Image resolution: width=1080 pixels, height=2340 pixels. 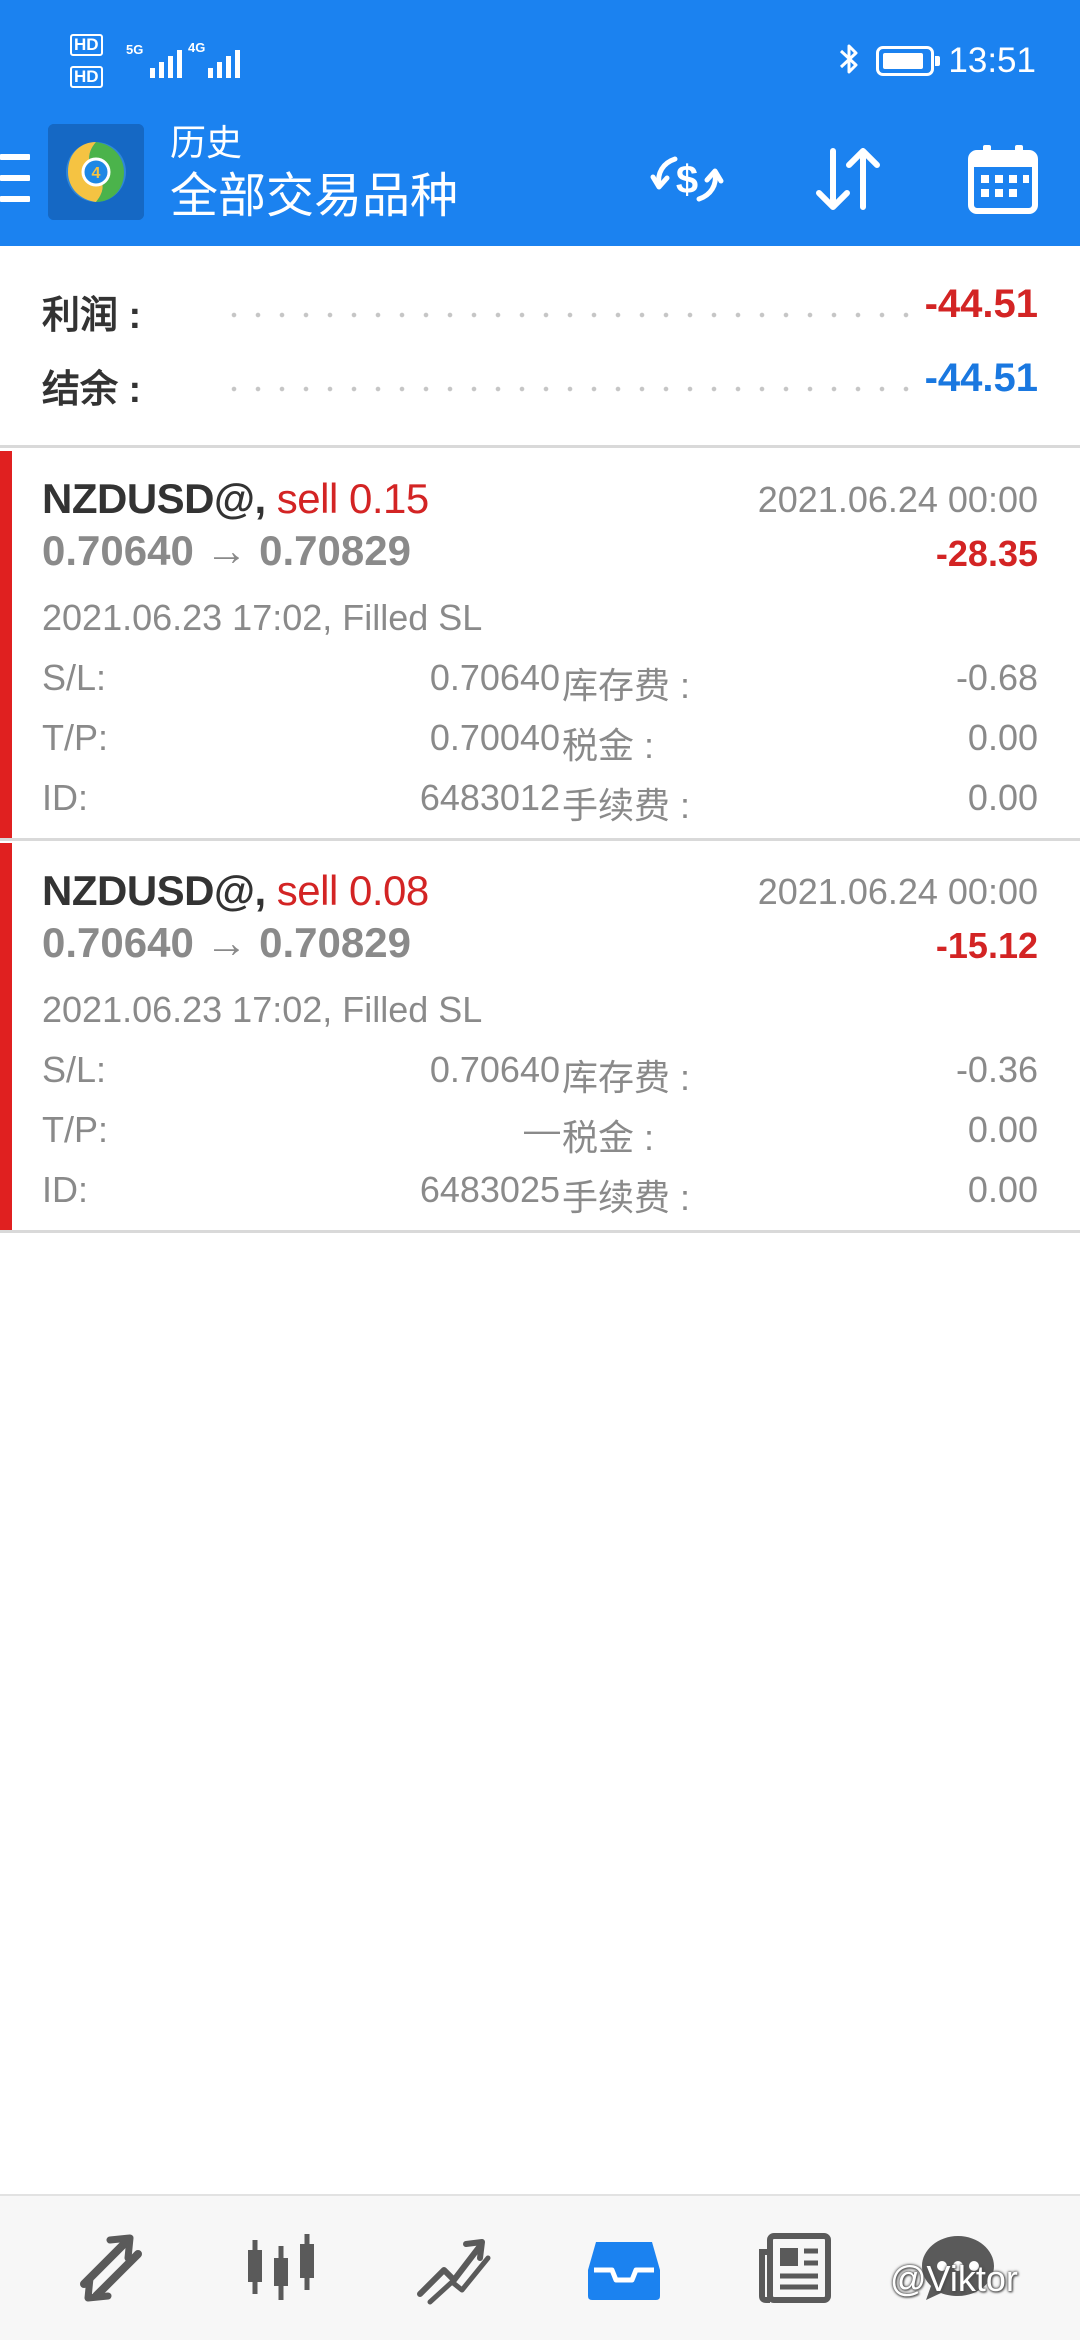 I want to click on id-value: 6483025, so click(x=489, y=1189).